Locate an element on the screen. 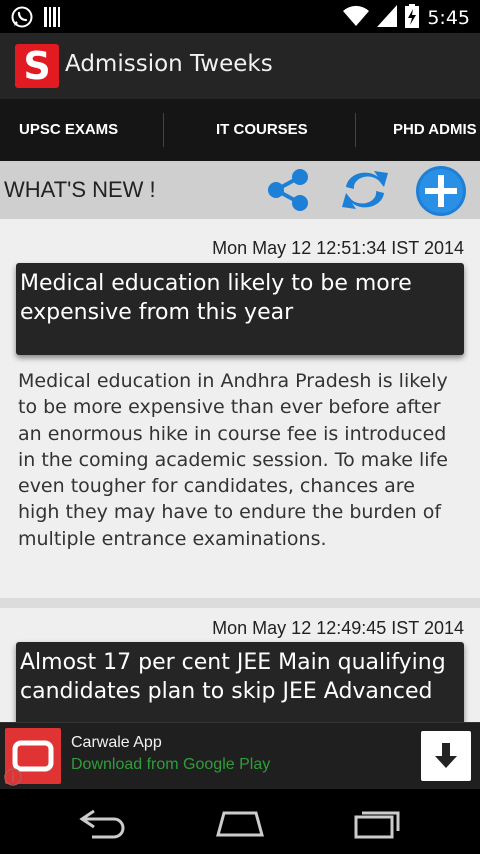  download-icon is located at coordinates (446, 756).